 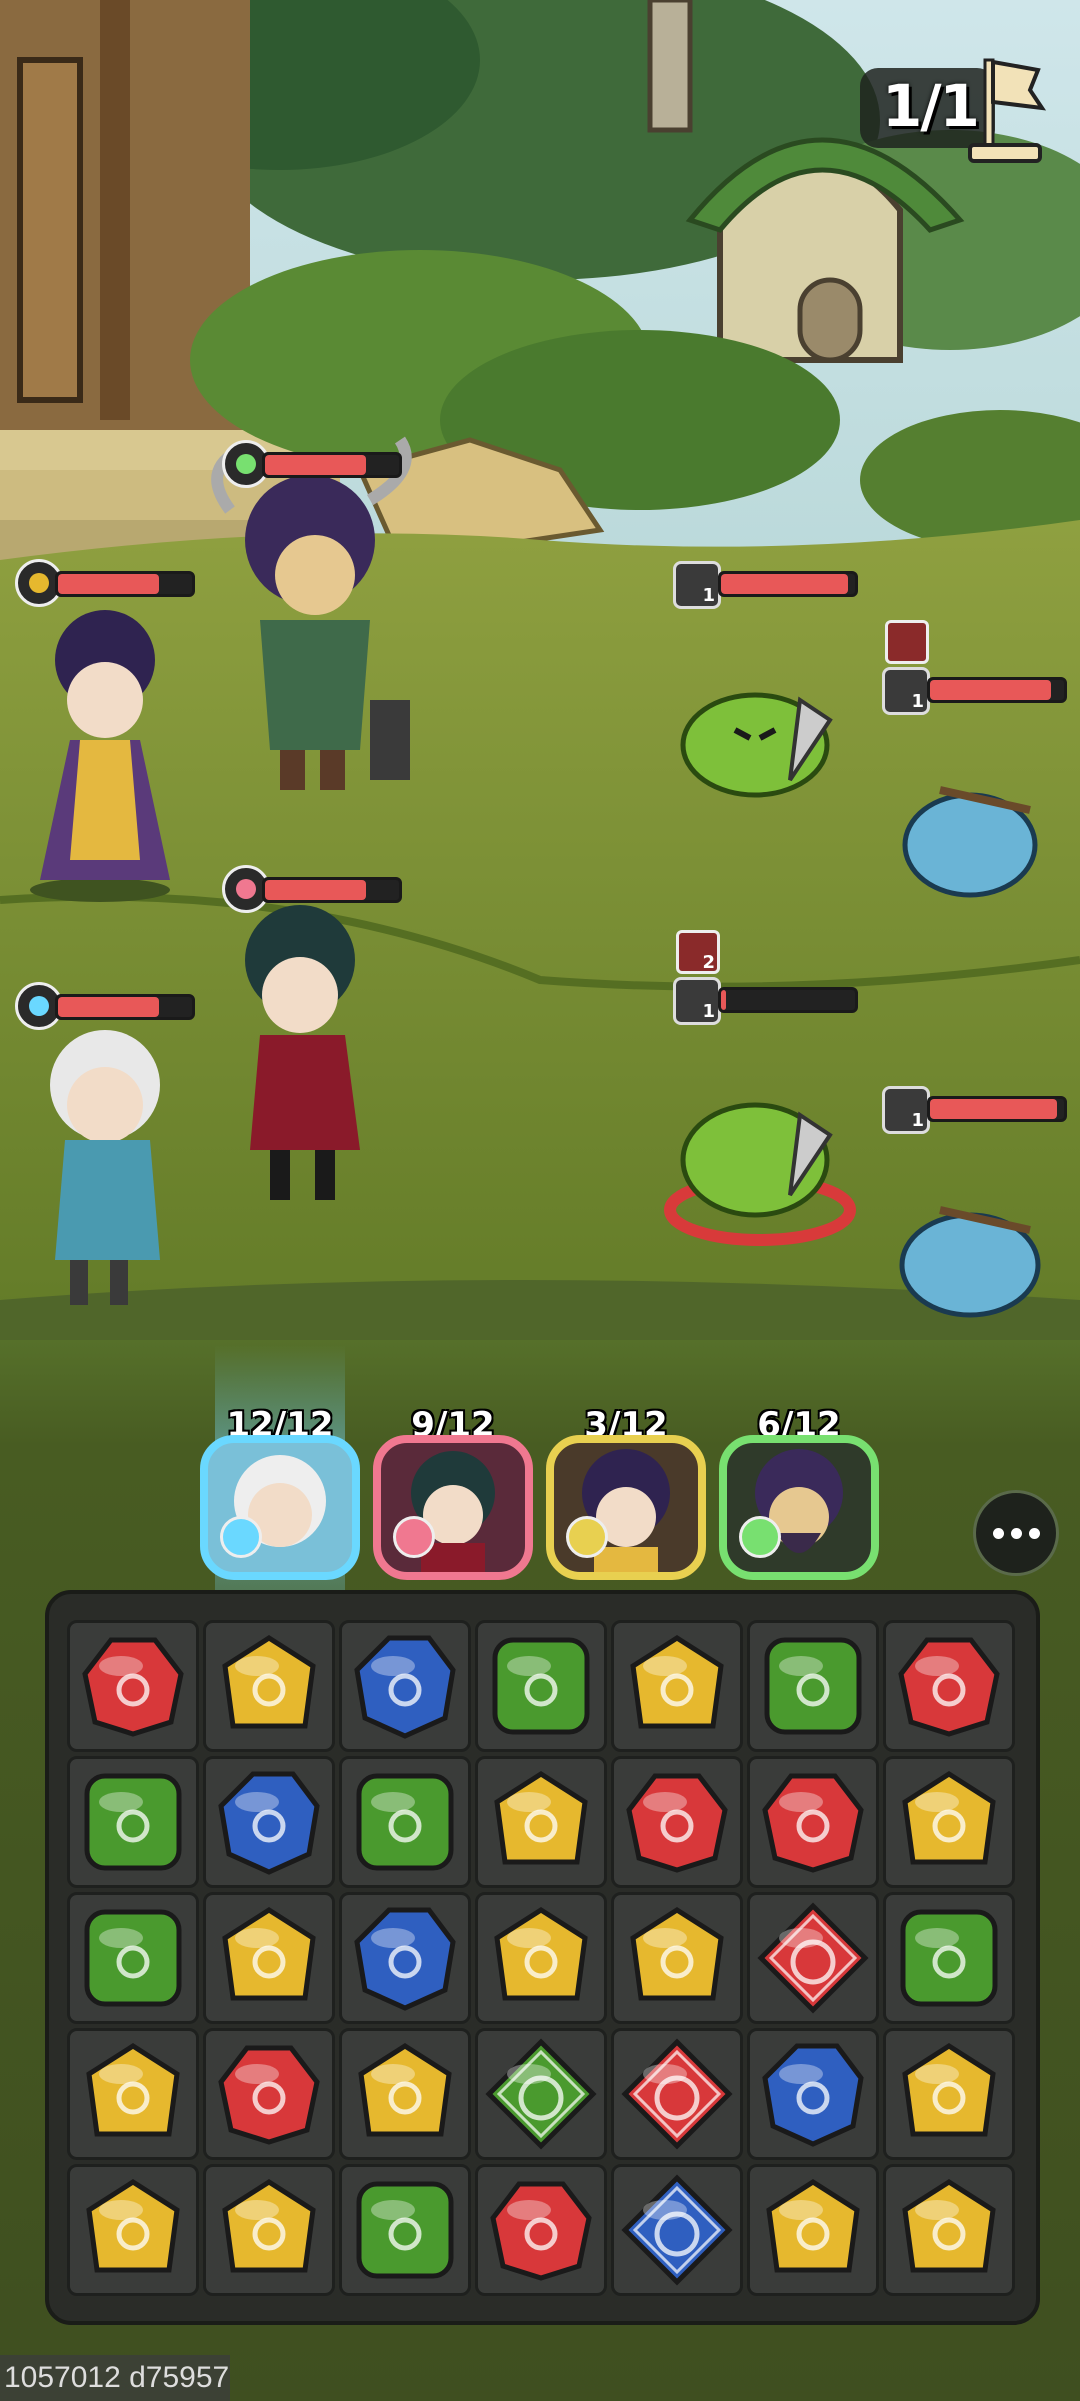 I want to click on enemy-hud-blue-slime-bottom: 1, so click(x=974, y=1110).